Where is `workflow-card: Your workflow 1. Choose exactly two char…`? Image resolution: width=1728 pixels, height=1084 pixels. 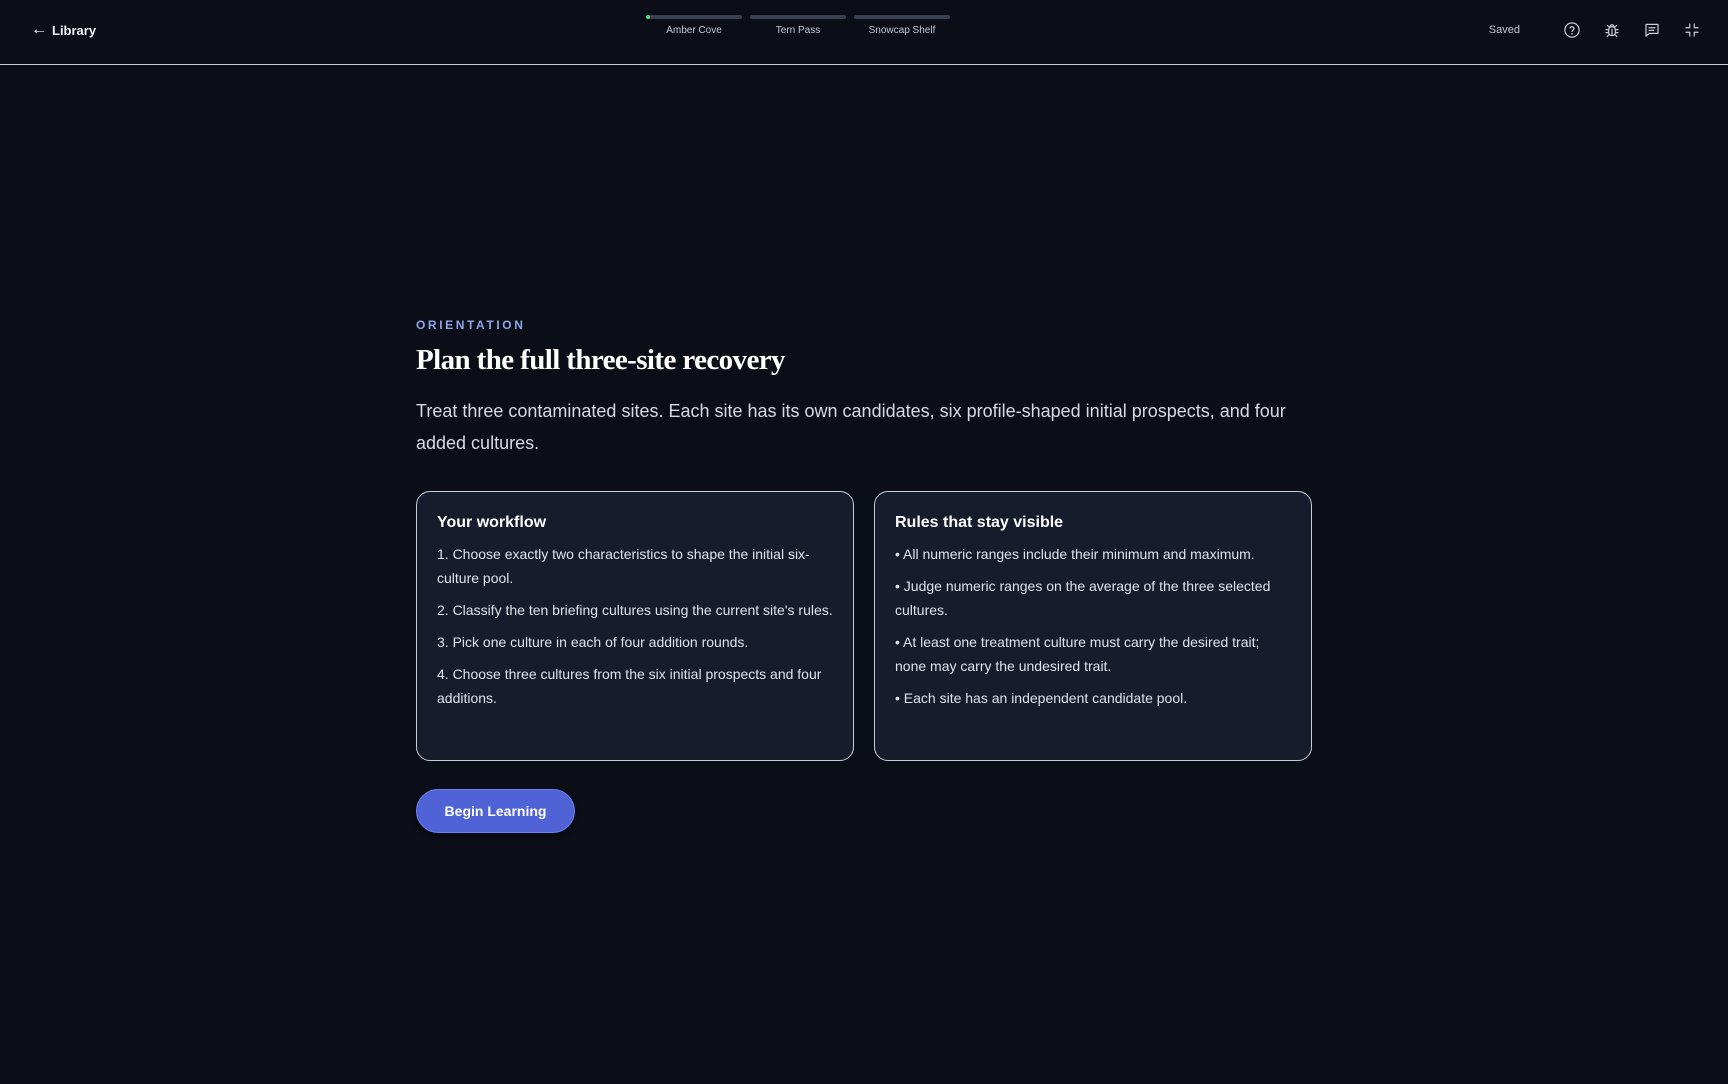
workflow-card: Your workflow 1. Choose exactly two char… is located at coordinates (635, 626).